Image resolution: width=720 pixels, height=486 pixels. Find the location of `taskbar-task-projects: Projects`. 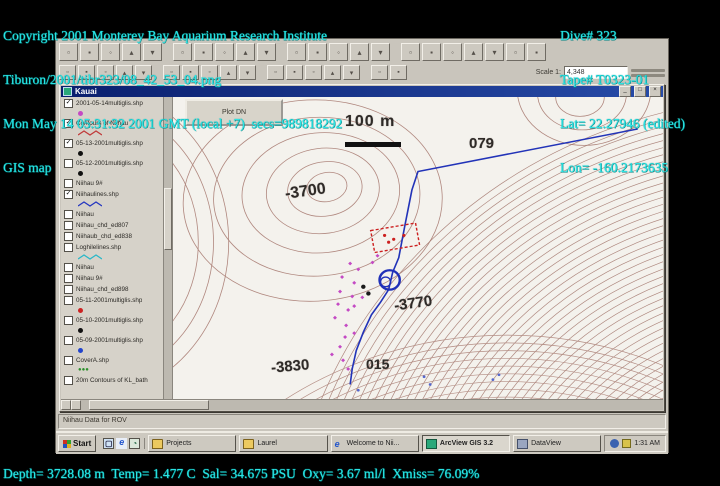

taskbar-task-projects: Projects is located at coordinates (192, 443).